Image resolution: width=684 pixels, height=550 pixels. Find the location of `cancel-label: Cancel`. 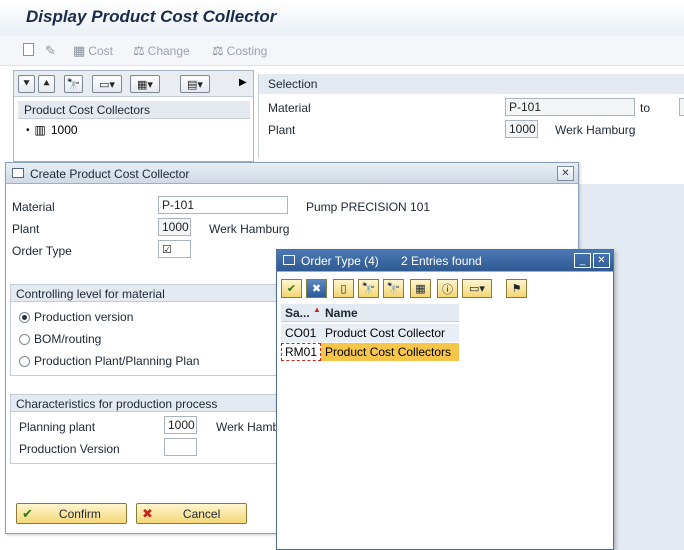

cancel-label: Cancel is located at coordinates (201, 513).